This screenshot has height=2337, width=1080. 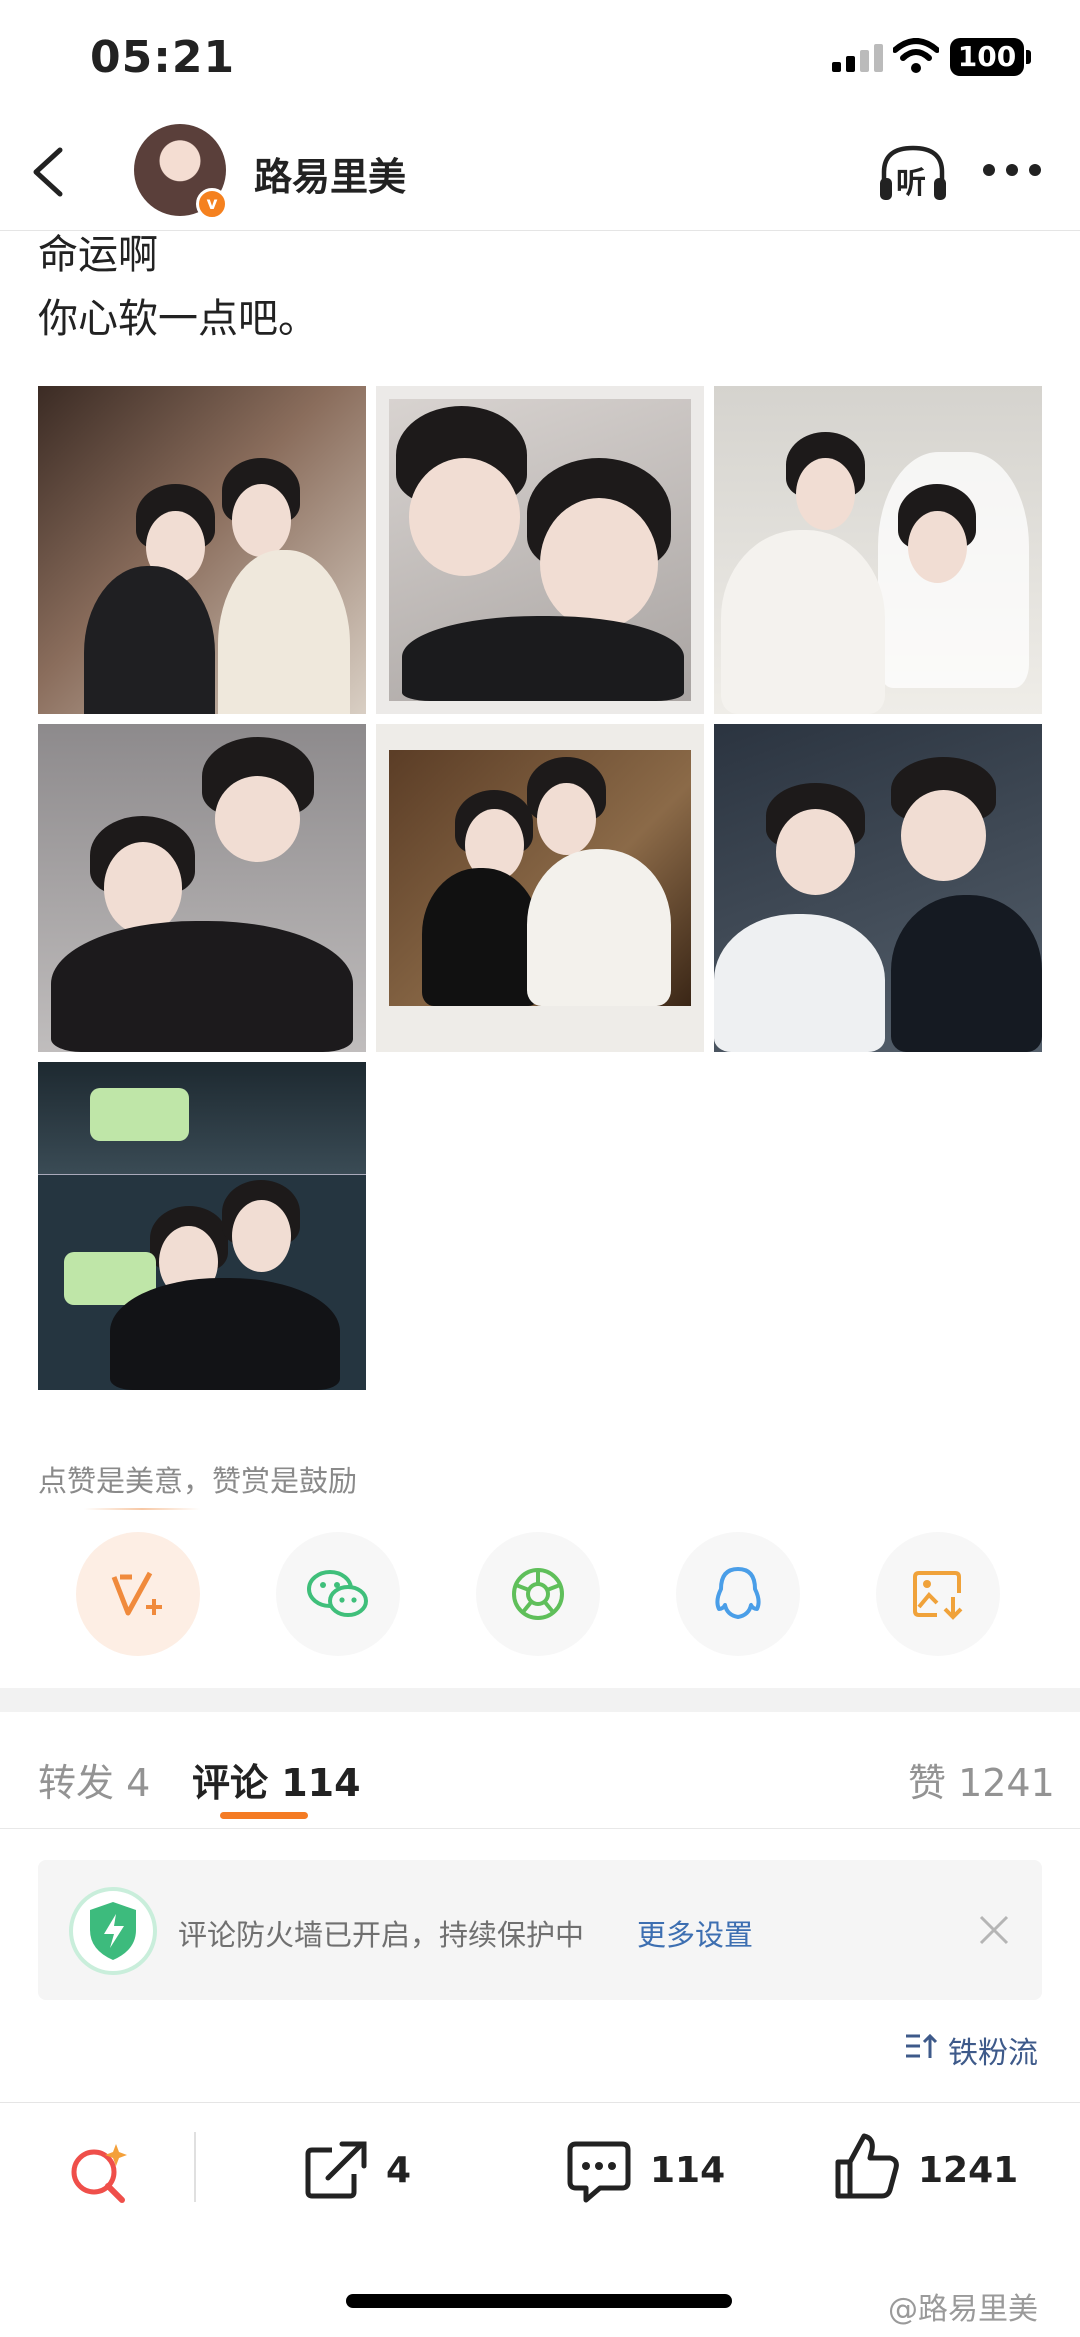 What do you see at coordinates (163, 57) in the screenshot?
I see `status-time: 05:21` at bounding box center [163, 57].